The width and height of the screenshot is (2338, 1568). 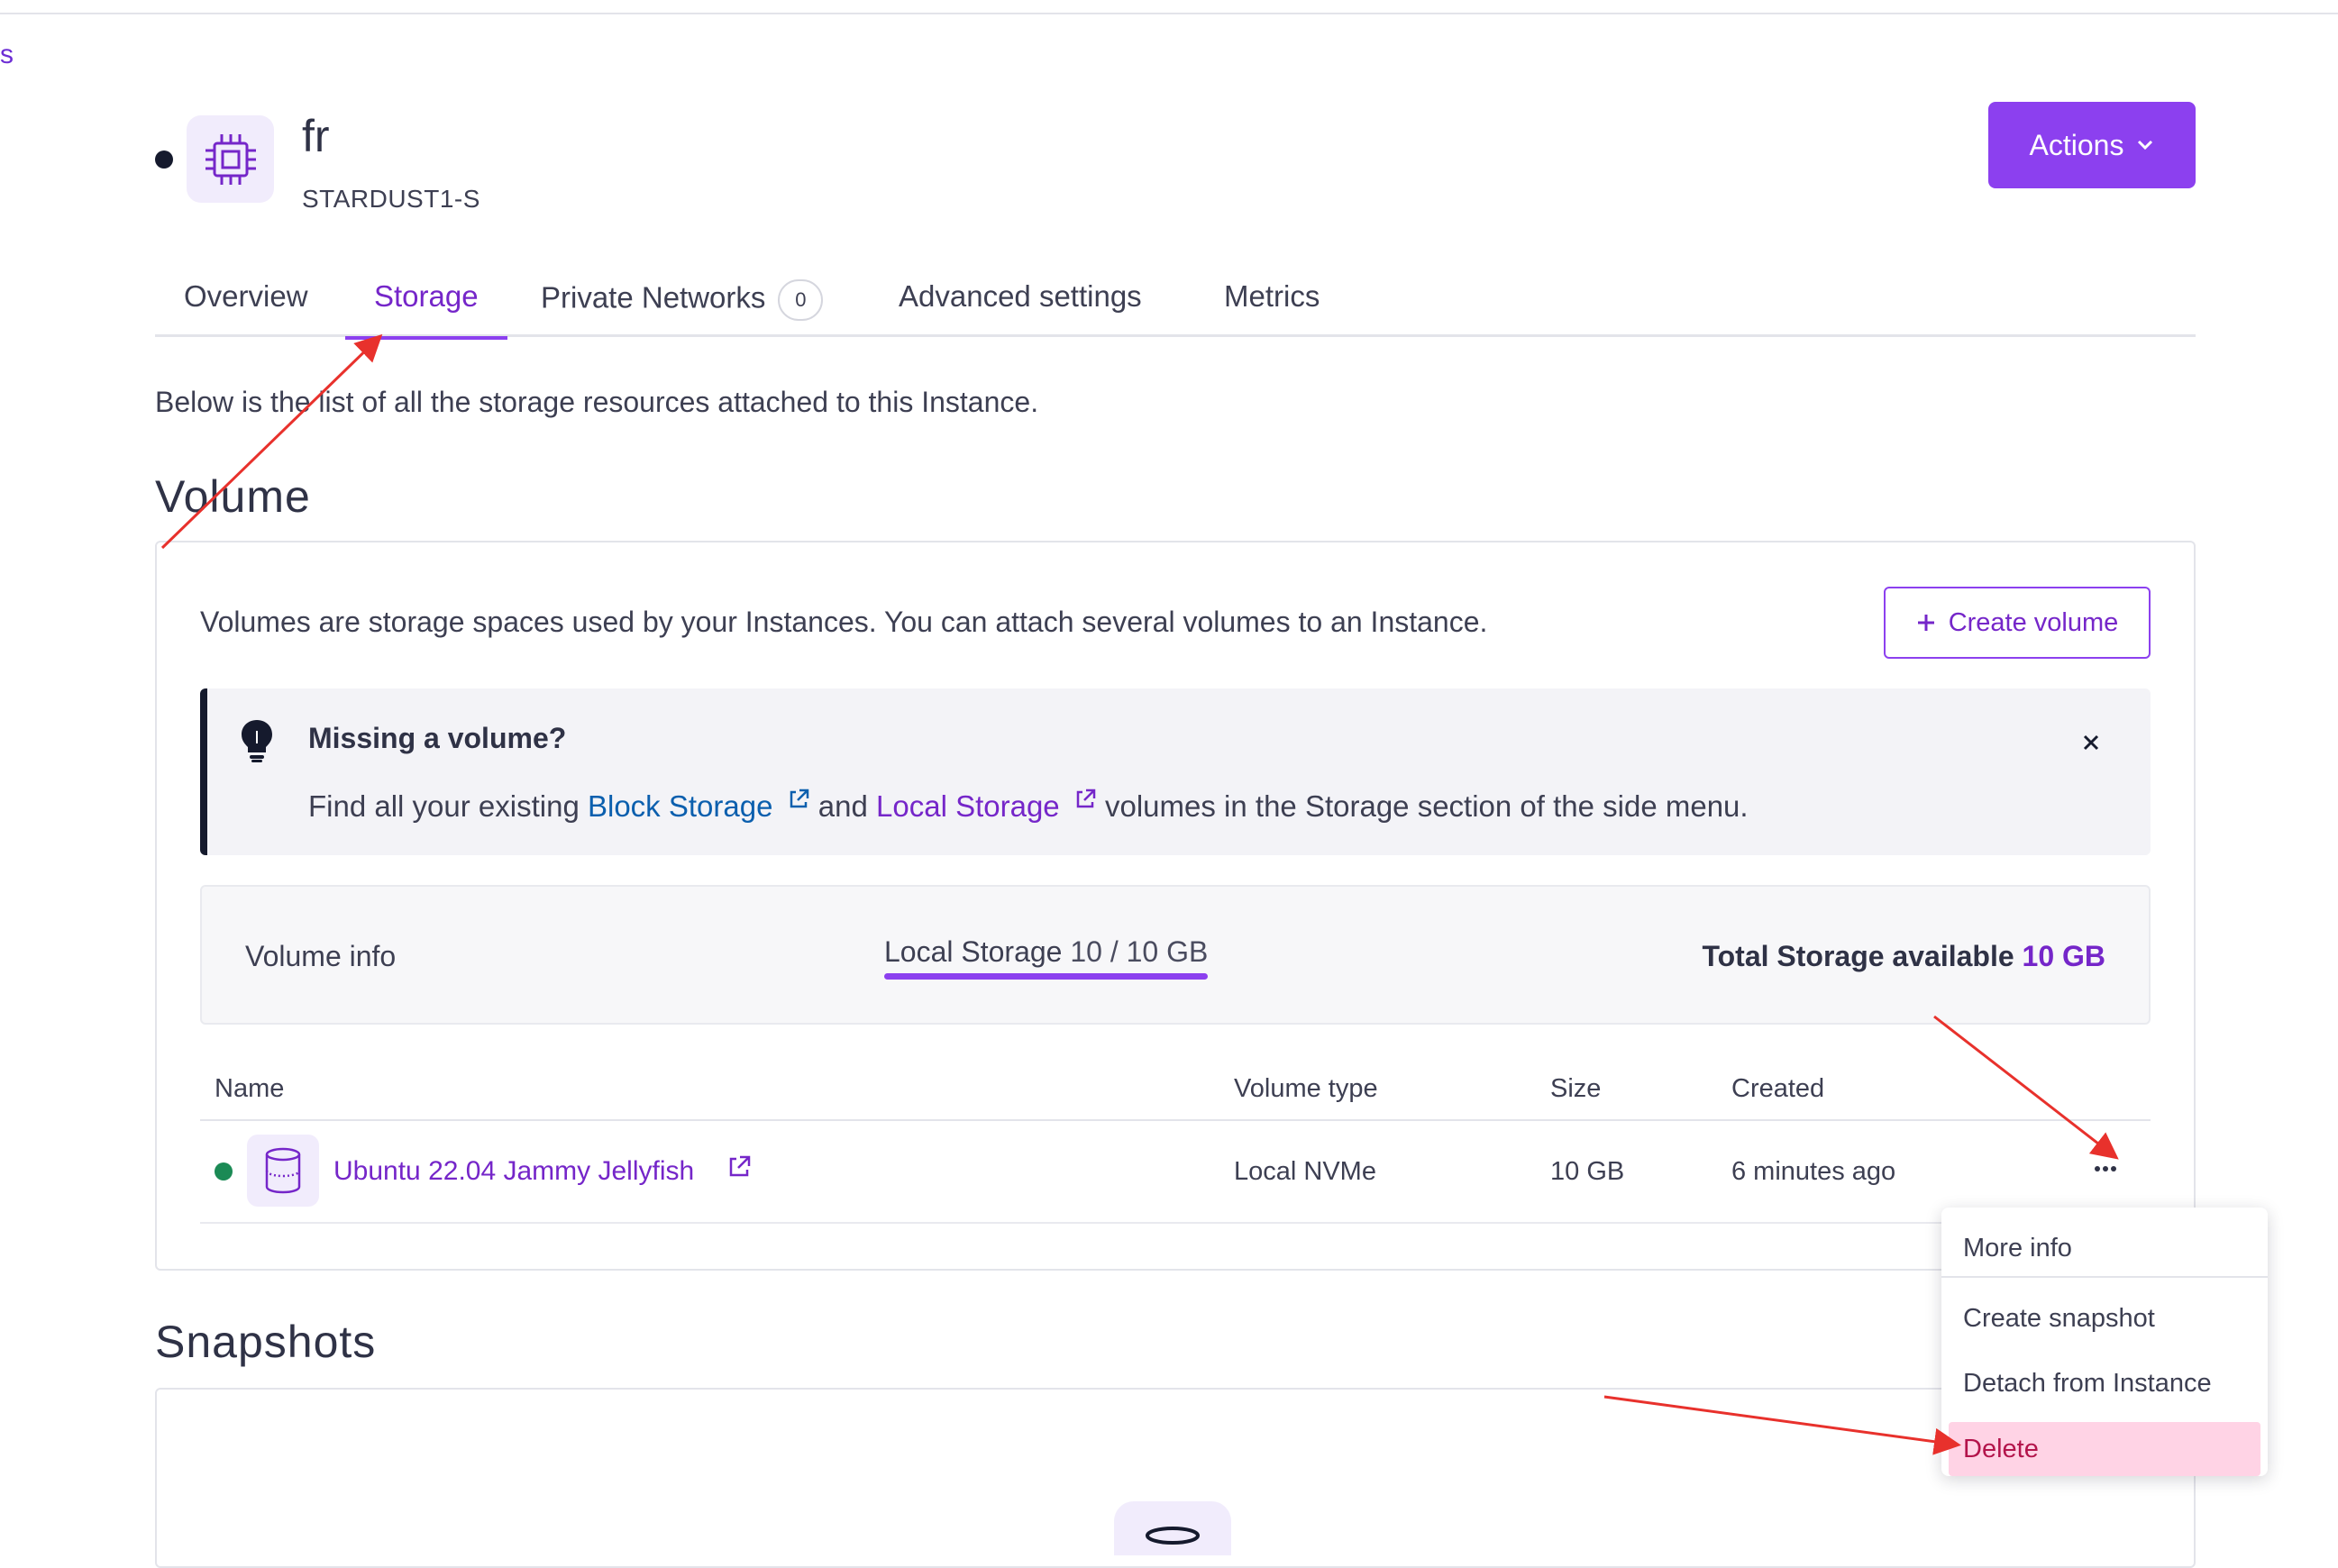 I want to click on more-options-icon, so click(x=2105, y=1168).